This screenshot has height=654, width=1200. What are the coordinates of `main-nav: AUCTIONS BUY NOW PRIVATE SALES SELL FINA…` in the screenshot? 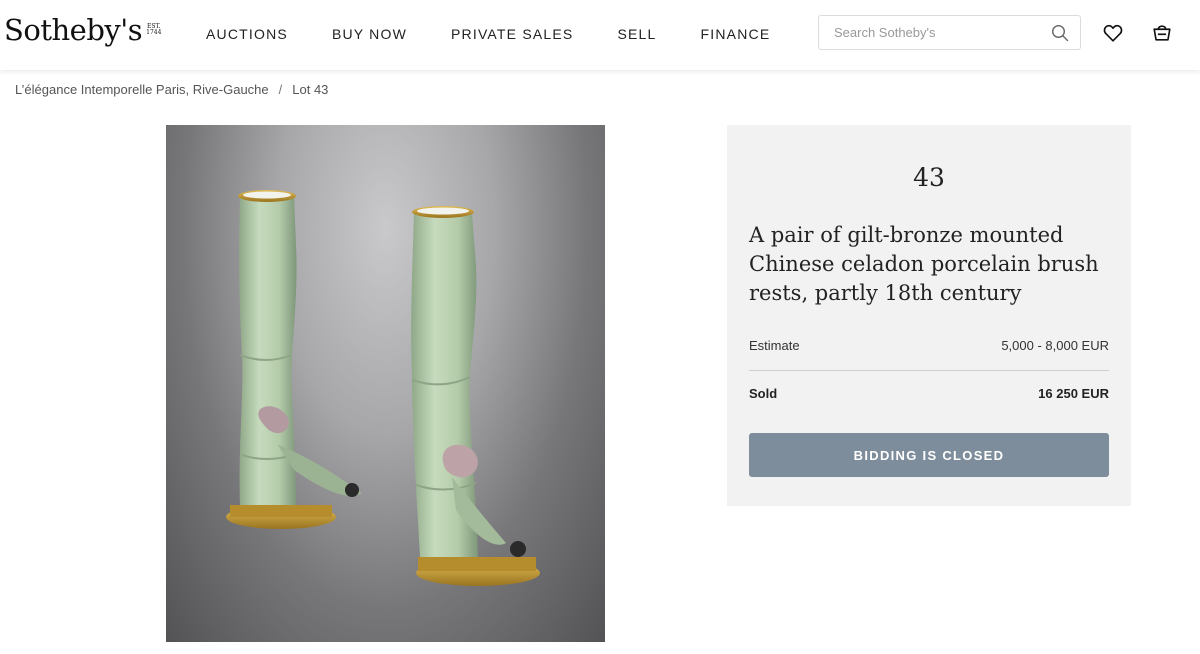 It's located at (510, 34).